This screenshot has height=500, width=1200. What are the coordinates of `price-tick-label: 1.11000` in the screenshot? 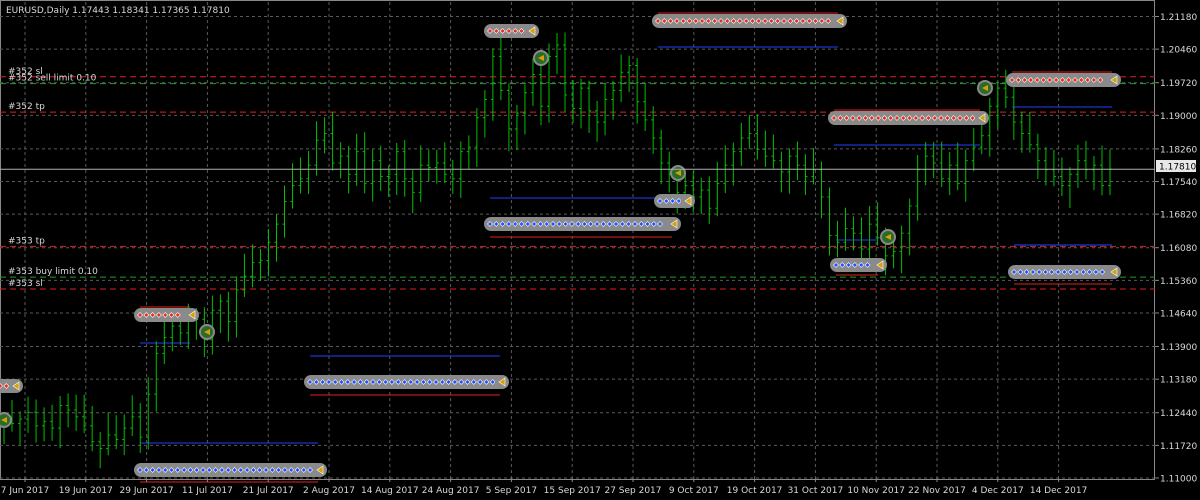 It's located at (1178, 480).